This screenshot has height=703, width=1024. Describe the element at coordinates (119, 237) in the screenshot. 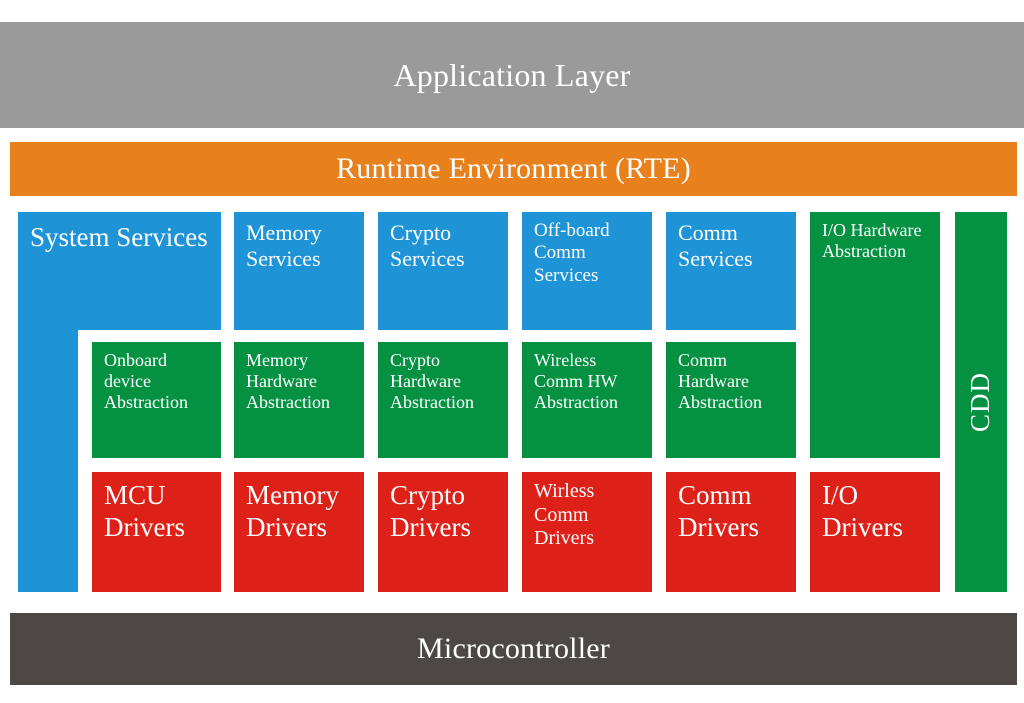

I see `block-system-services-label: System Services` at that location.